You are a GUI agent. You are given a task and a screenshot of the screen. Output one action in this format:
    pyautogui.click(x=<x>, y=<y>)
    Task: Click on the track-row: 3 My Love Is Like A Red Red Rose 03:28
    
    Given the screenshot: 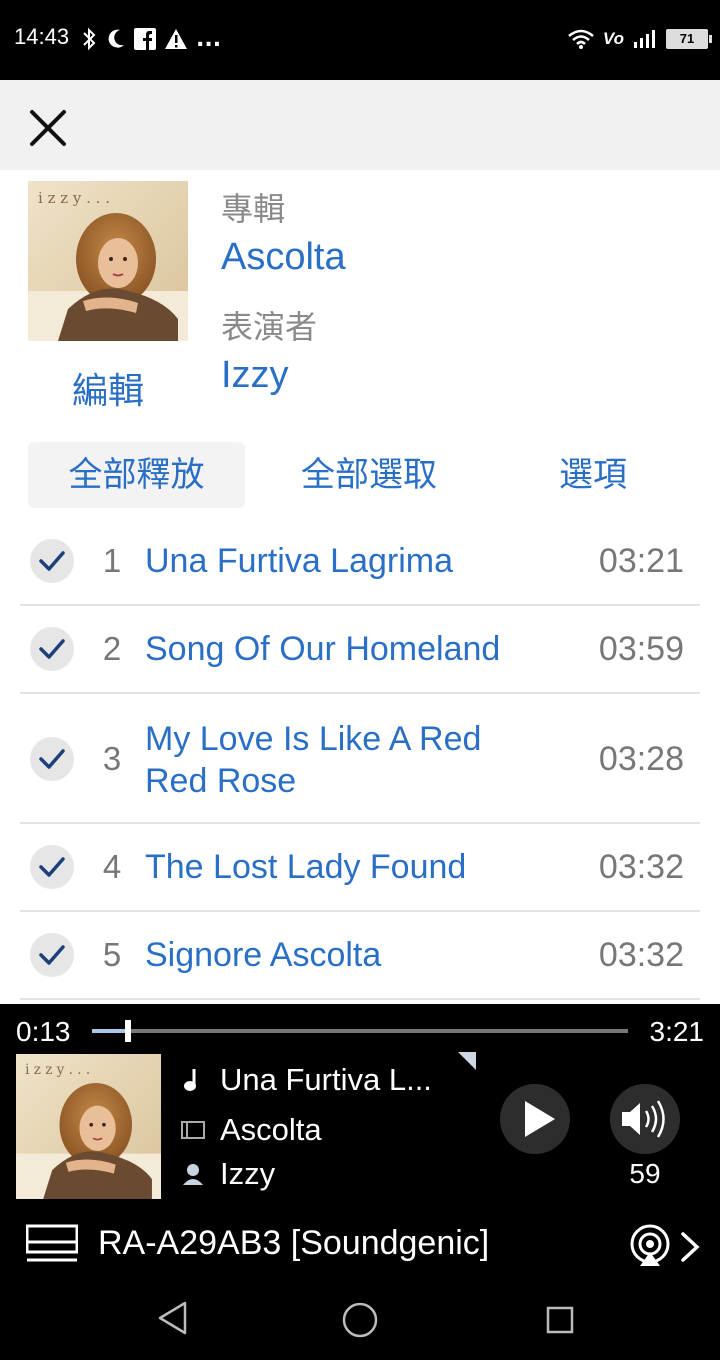 What is the action you would take?
    pyautogui.click(x=360, y=759)
    